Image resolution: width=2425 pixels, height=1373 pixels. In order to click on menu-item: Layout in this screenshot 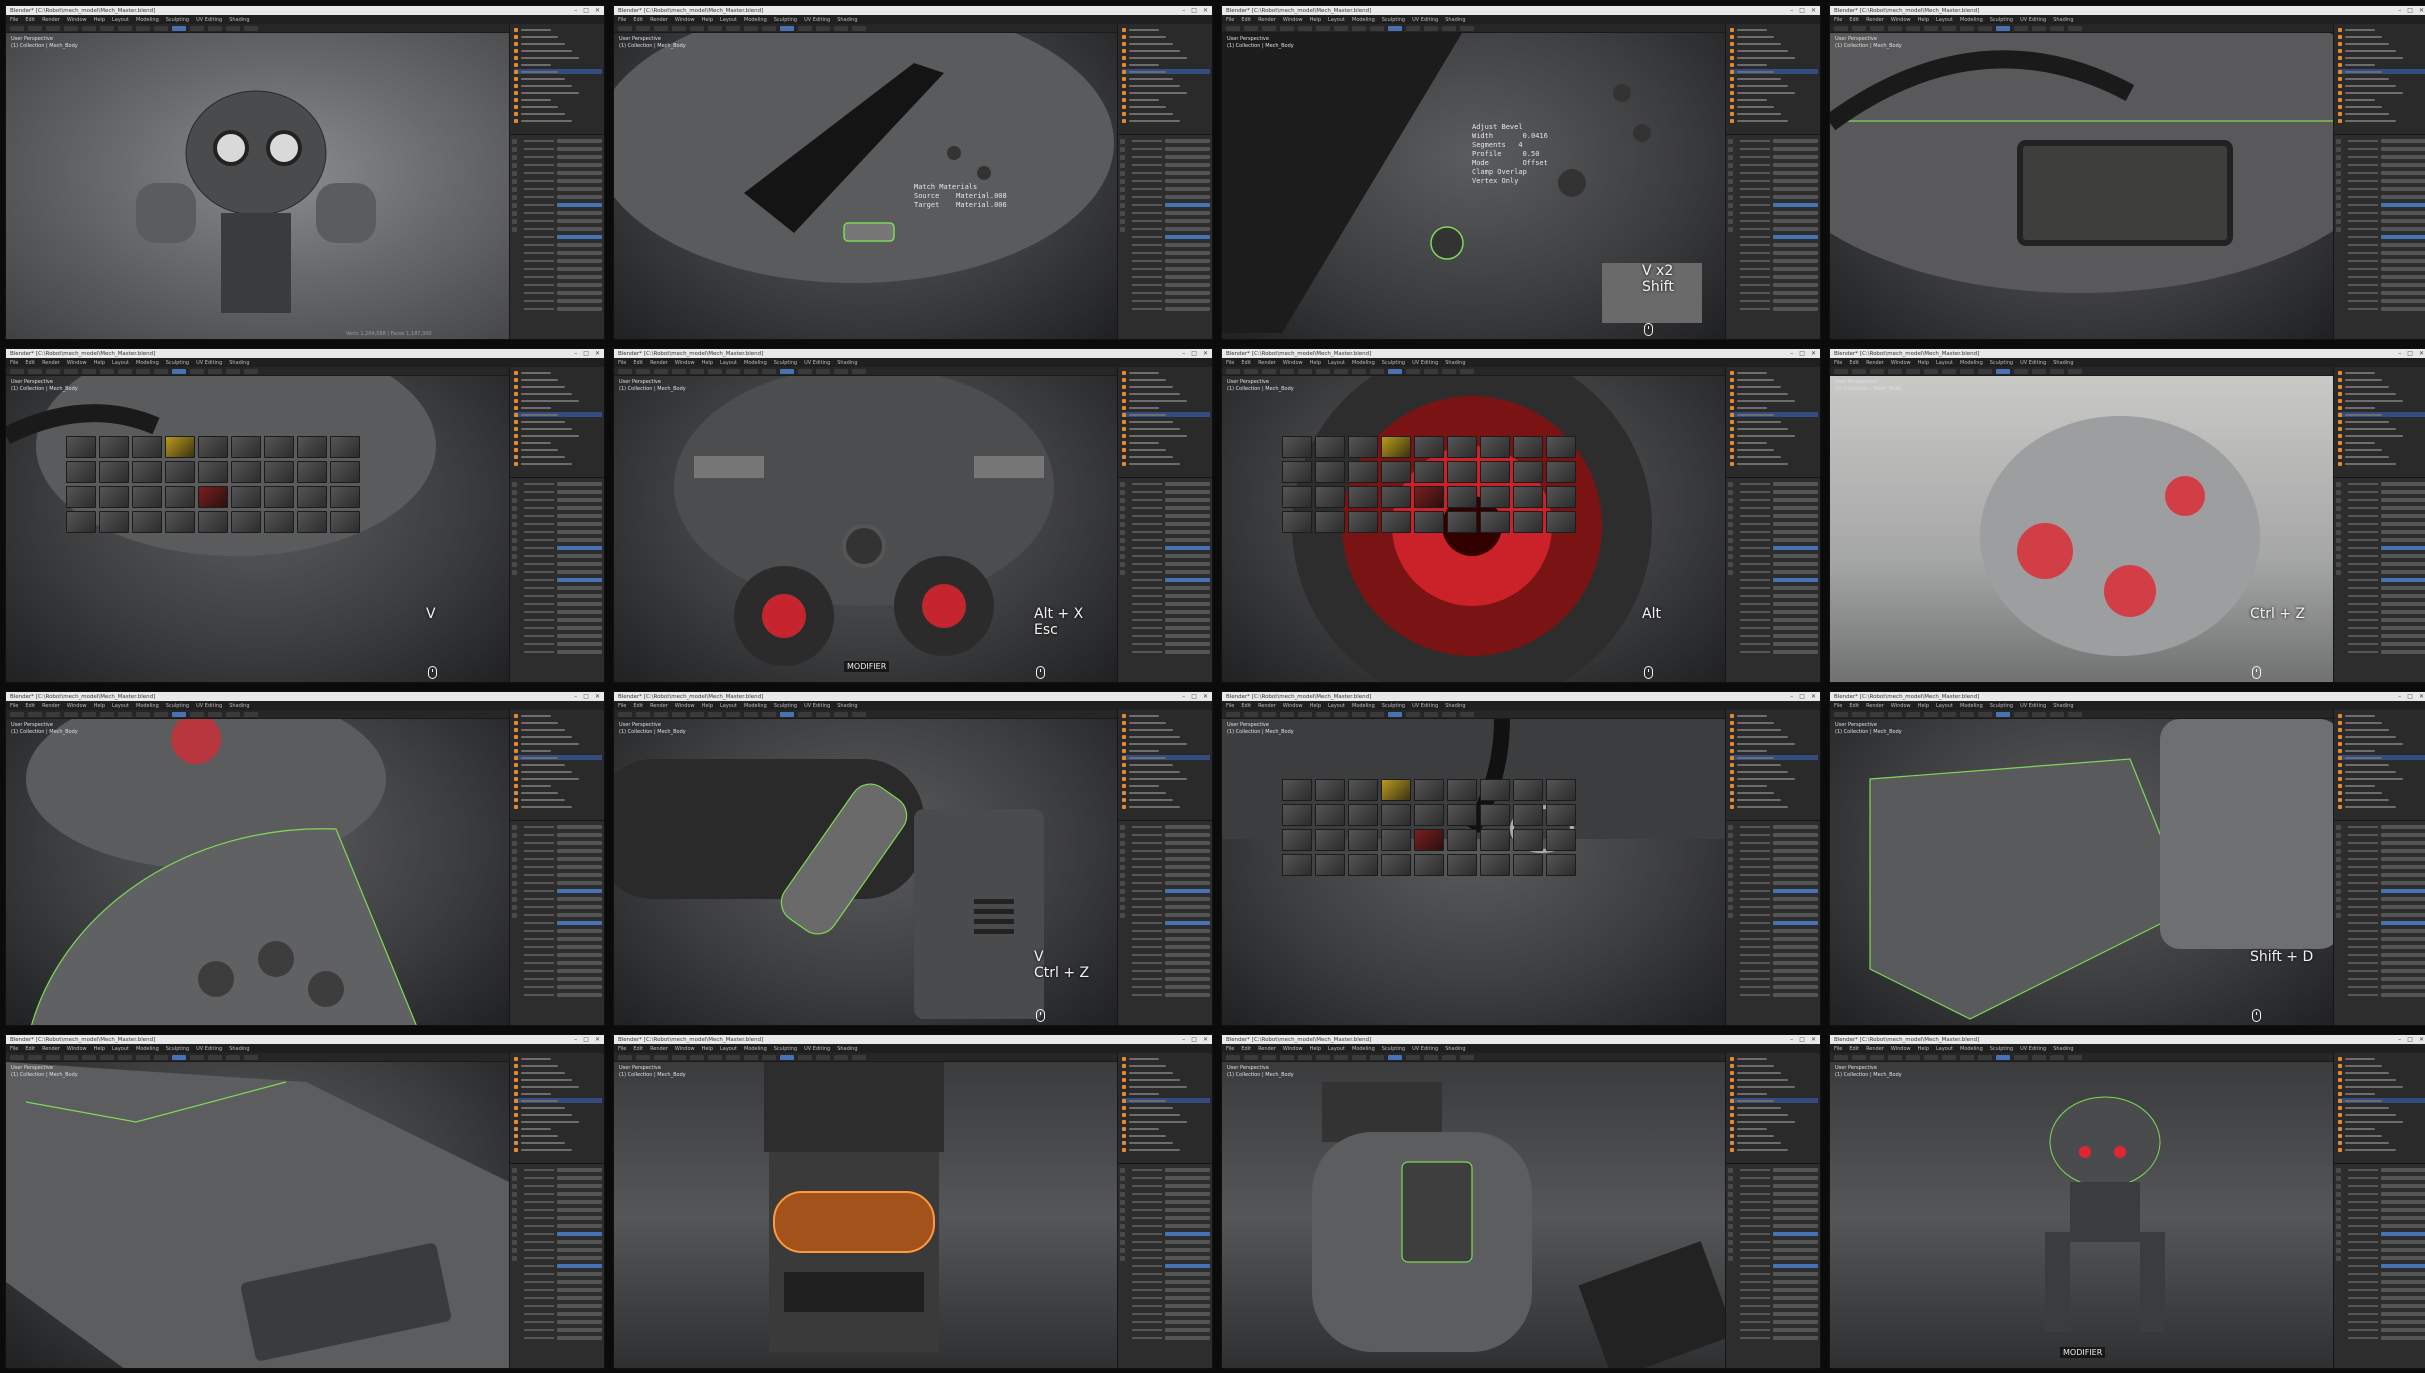, I will do `click(1336, 20)`.